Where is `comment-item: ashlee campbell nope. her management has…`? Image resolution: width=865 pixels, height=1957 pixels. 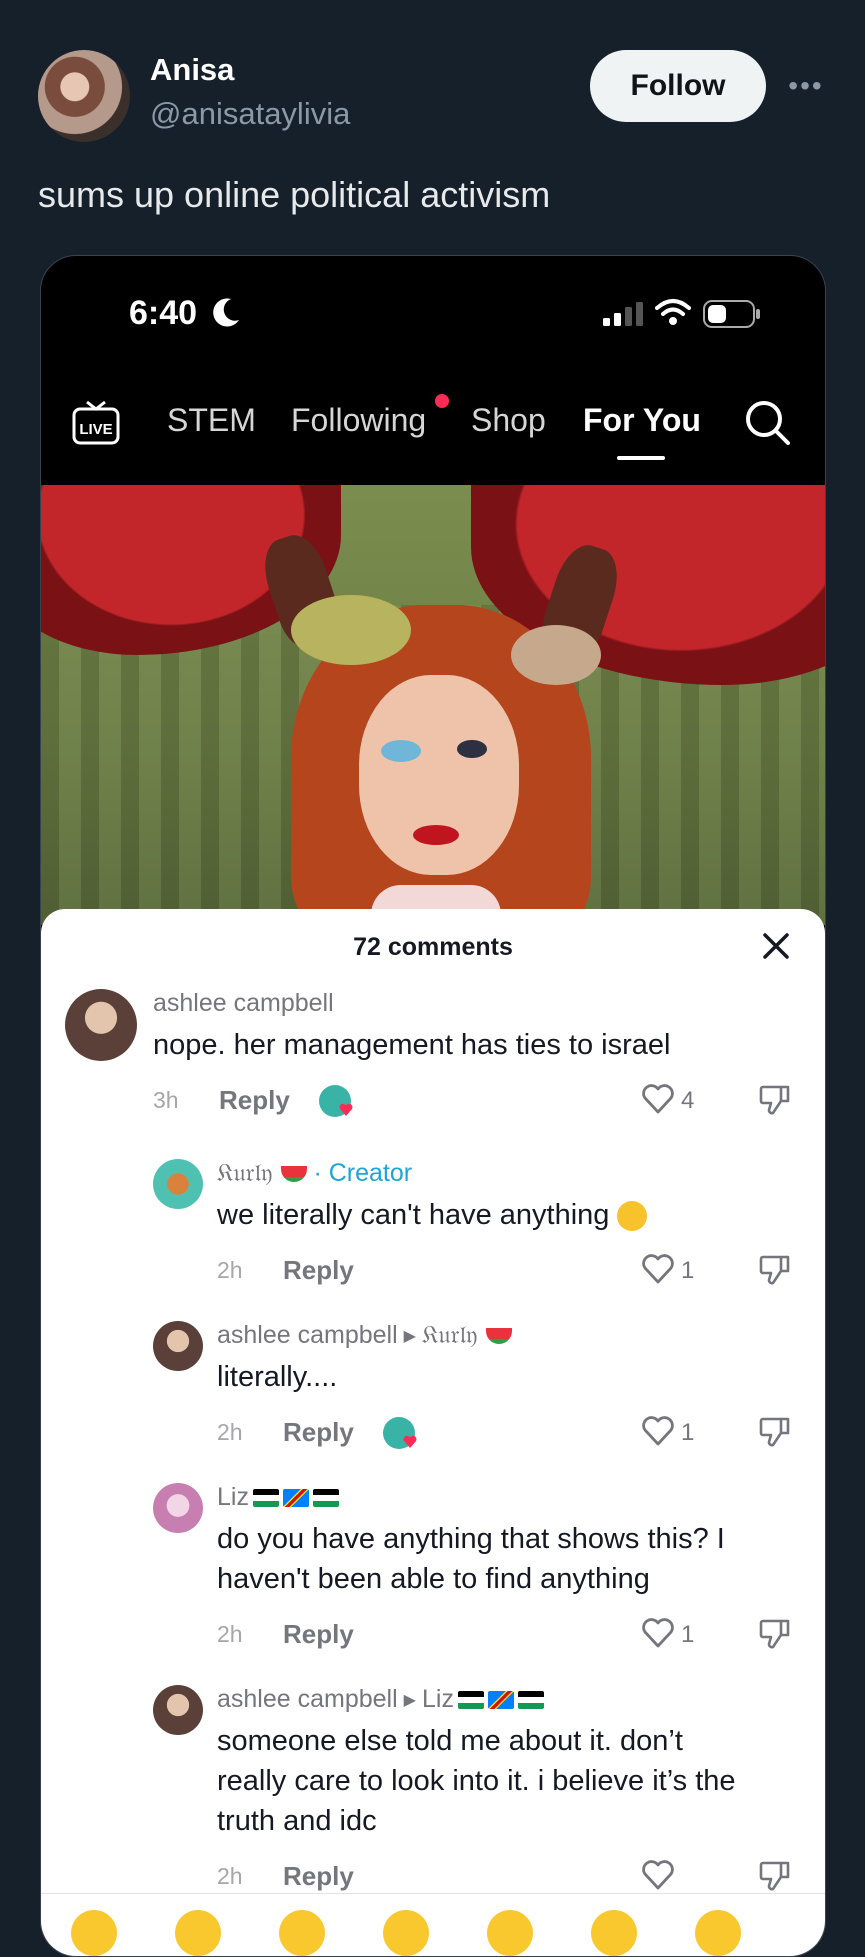 comment-item: ashlee campbell nope. her management has… is located at coordinates (433, 1064).